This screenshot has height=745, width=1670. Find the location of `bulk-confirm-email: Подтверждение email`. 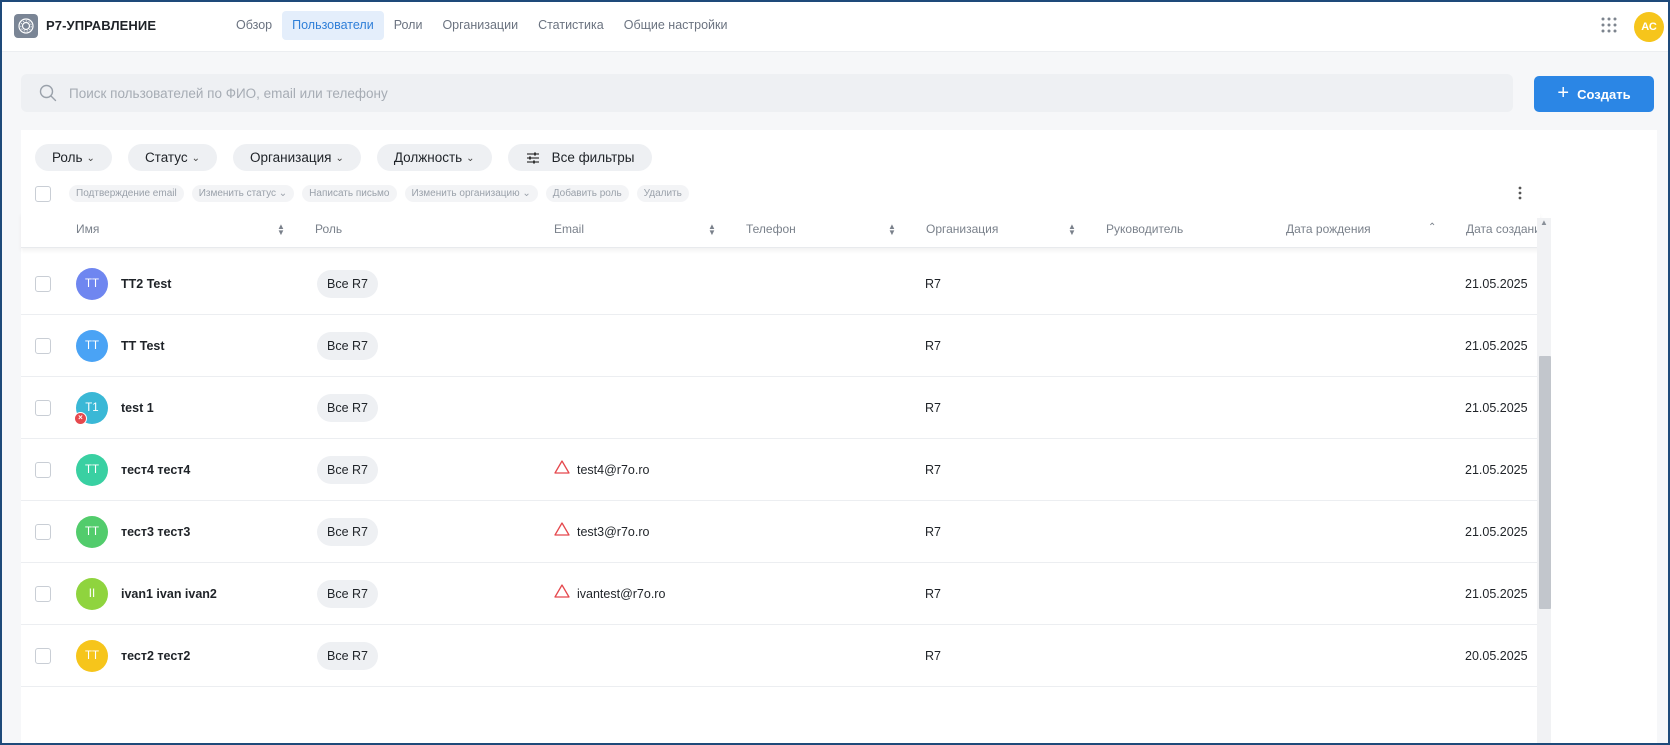

bulk-confirm-email: Подтверждение email is located at coordinates (126, 193).